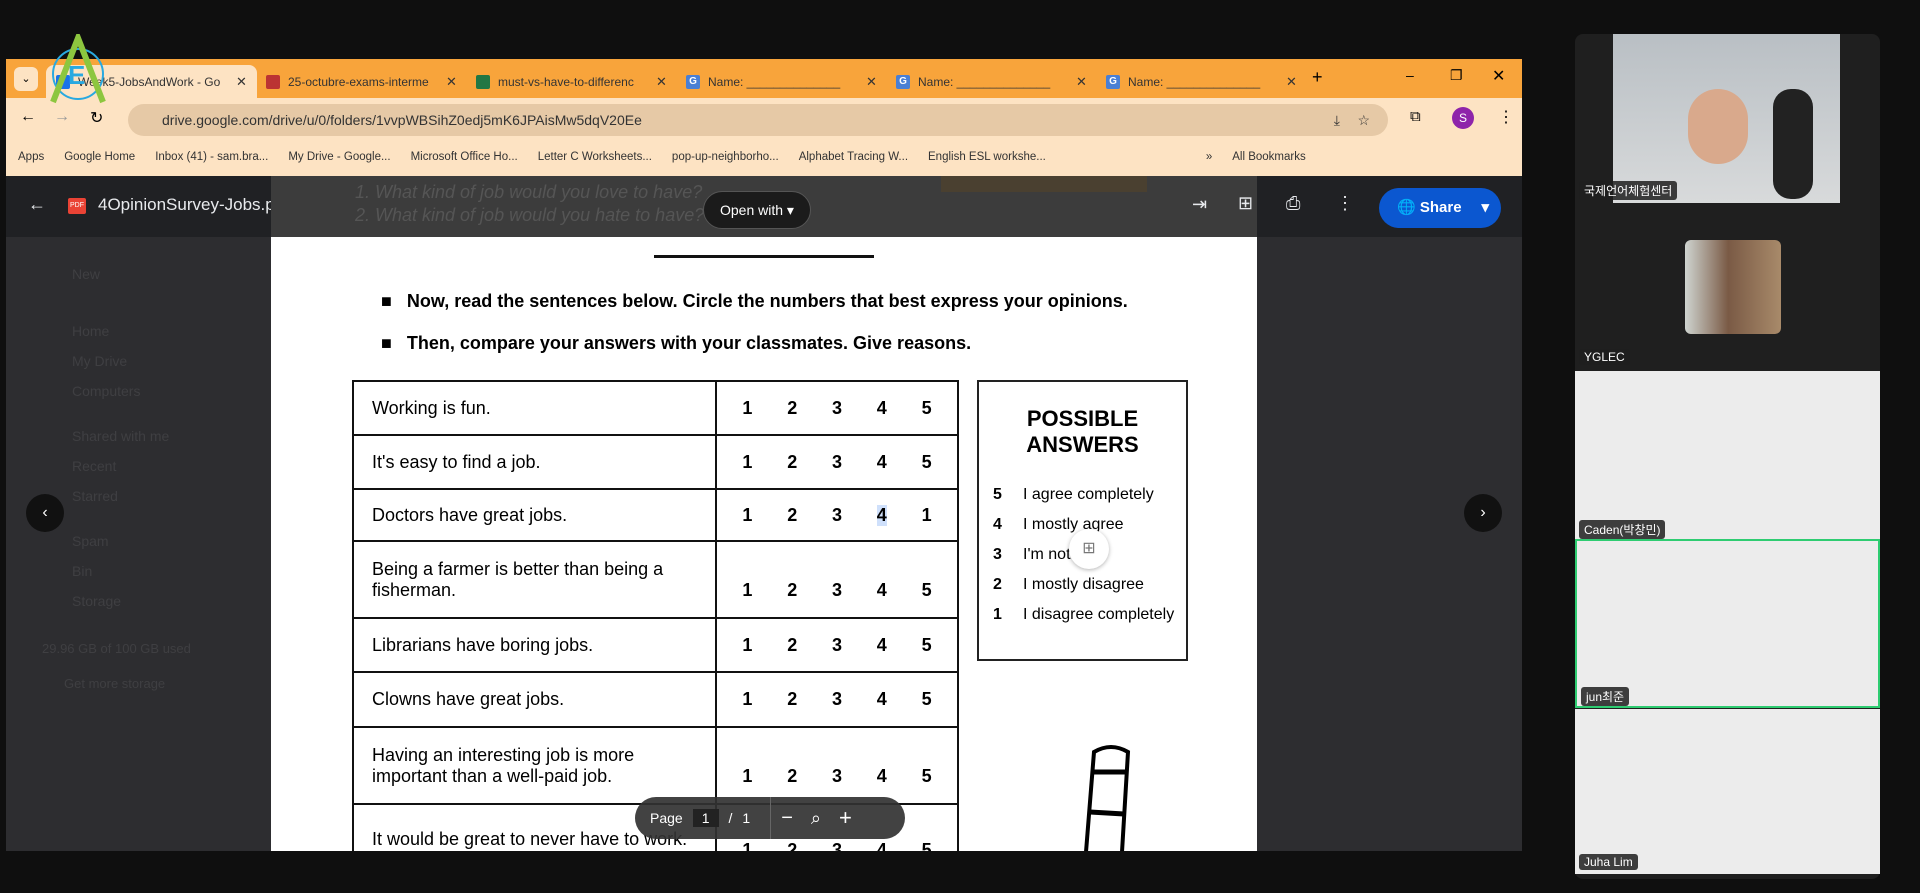 The width and height of the screenshot is (1920, 893). Describe the element at coordinates (1345, 203) in the screenshot. I see `more-actions-icon: ⋮` at that location.